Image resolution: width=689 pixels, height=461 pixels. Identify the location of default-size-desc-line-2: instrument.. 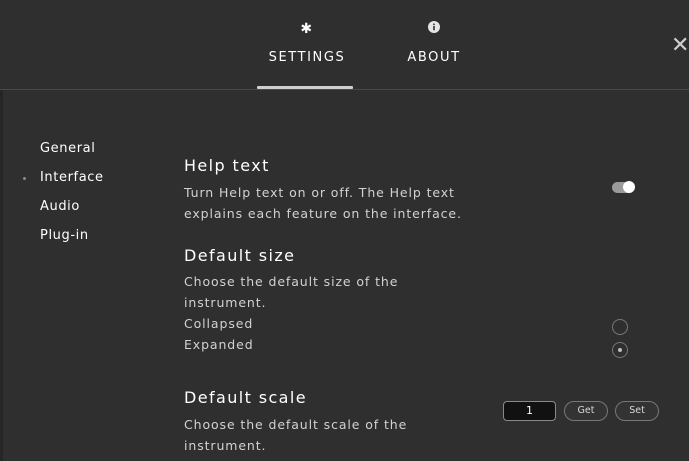
(225, 302).